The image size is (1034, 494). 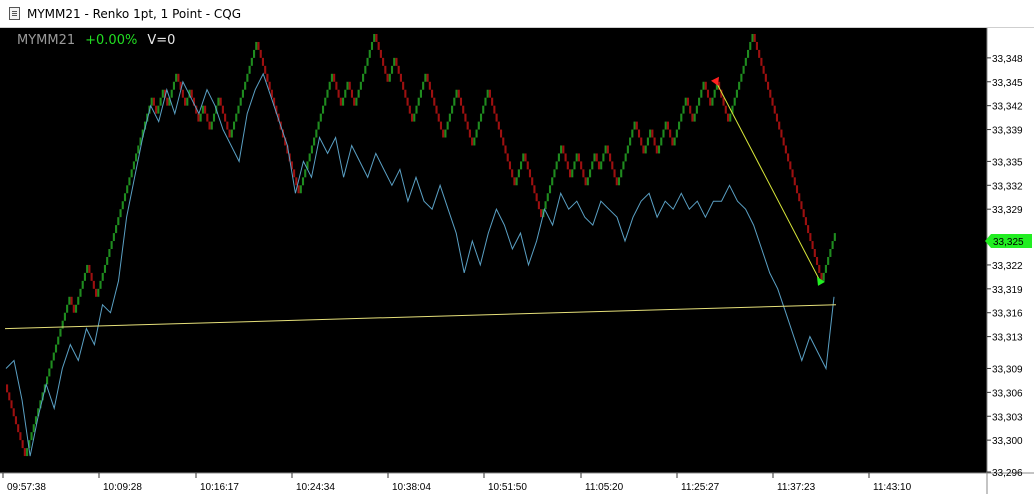 I want to click on y-tick-label: 33,339, so click(x=1007, y=131).